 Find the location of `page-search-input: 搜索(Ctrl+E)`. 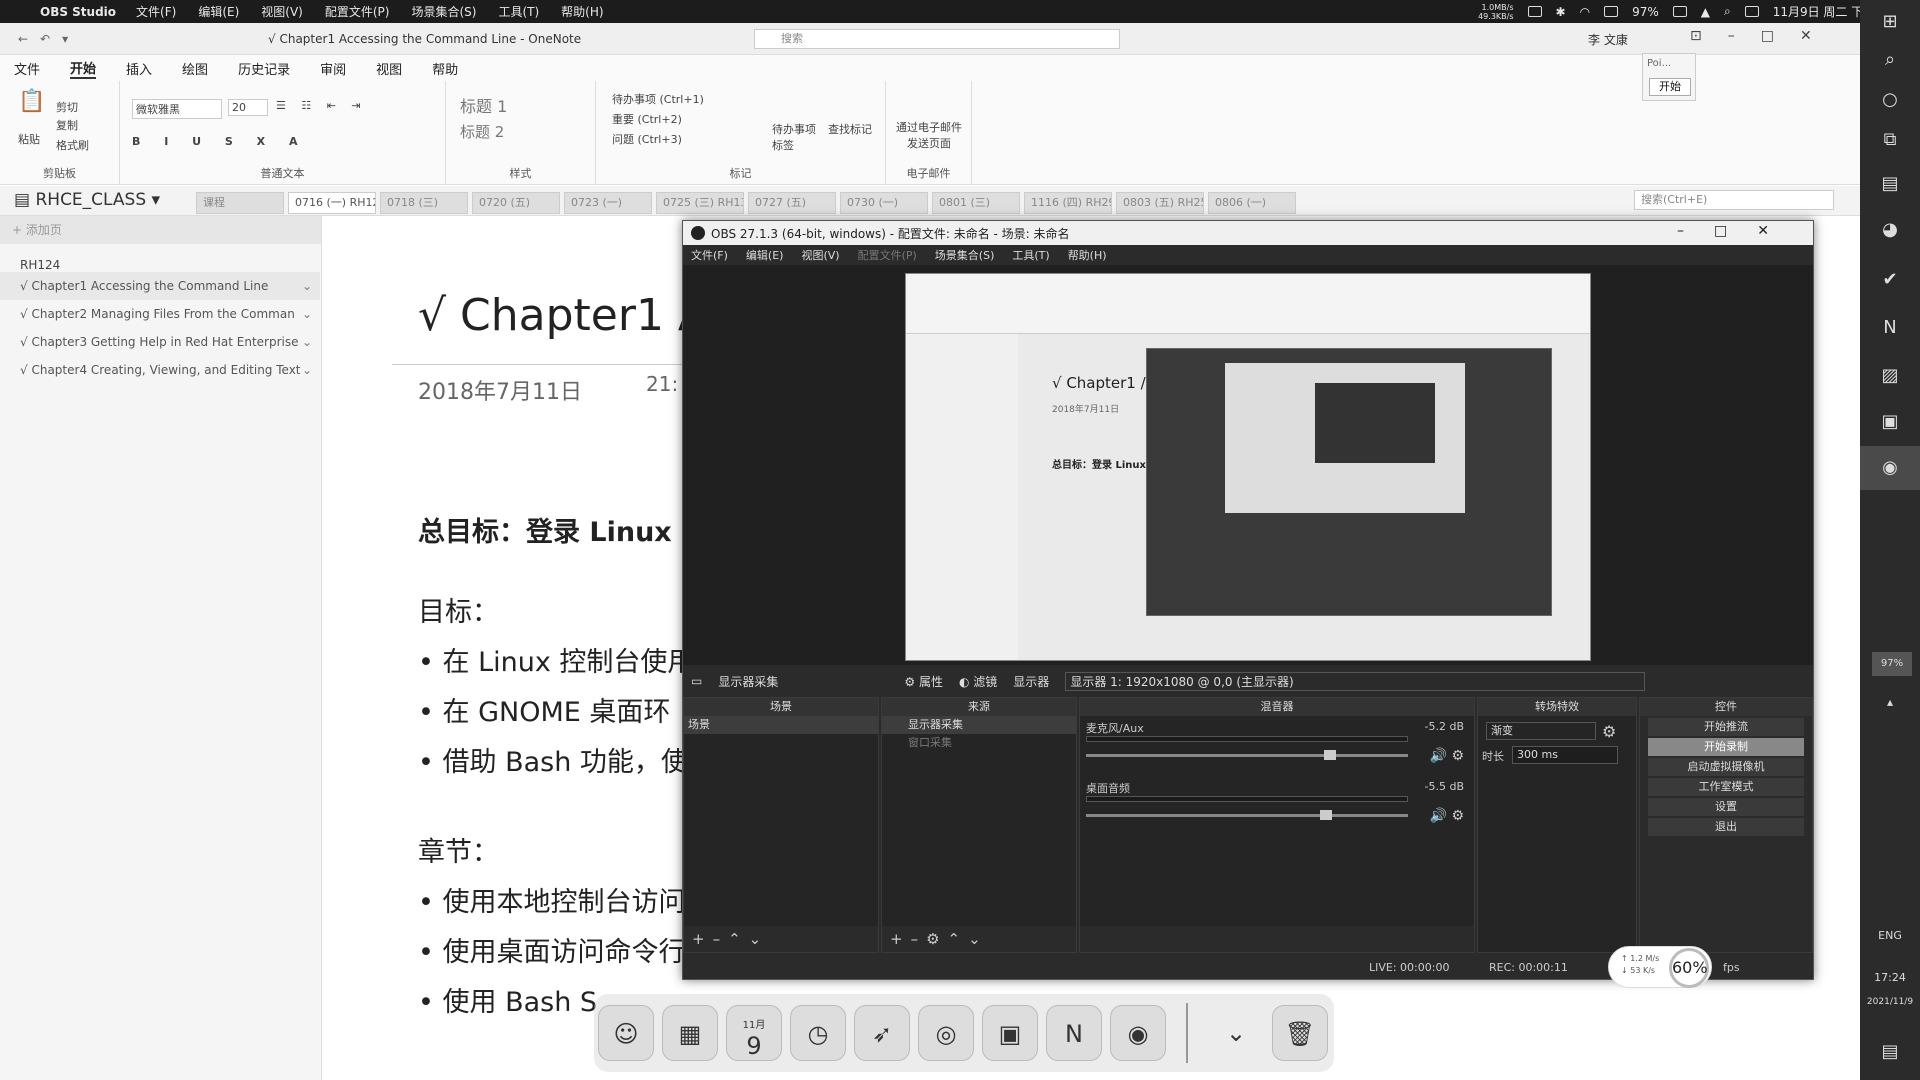

page-search-input: 搜索(Ctrl+E) is located at coordinates (1734, 200).